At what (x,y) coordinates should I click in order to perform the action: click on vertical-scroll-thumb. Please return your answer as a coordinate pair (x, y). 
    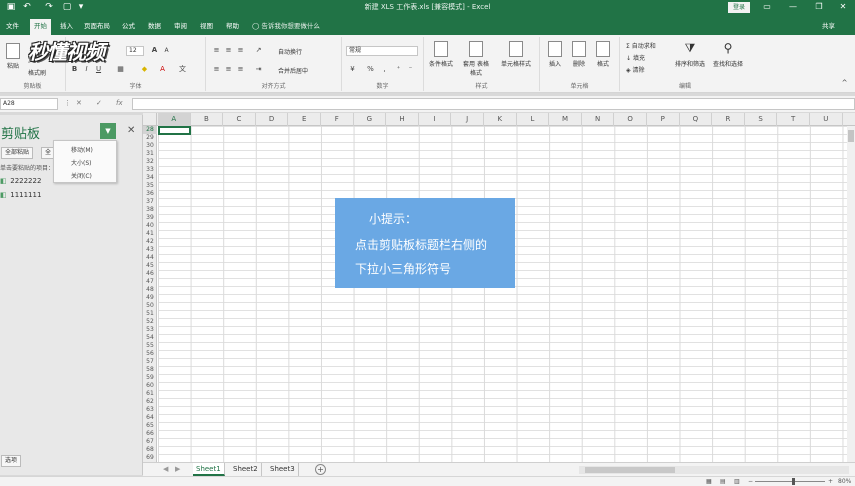
    Looking at the image, I should click on (851, 136).